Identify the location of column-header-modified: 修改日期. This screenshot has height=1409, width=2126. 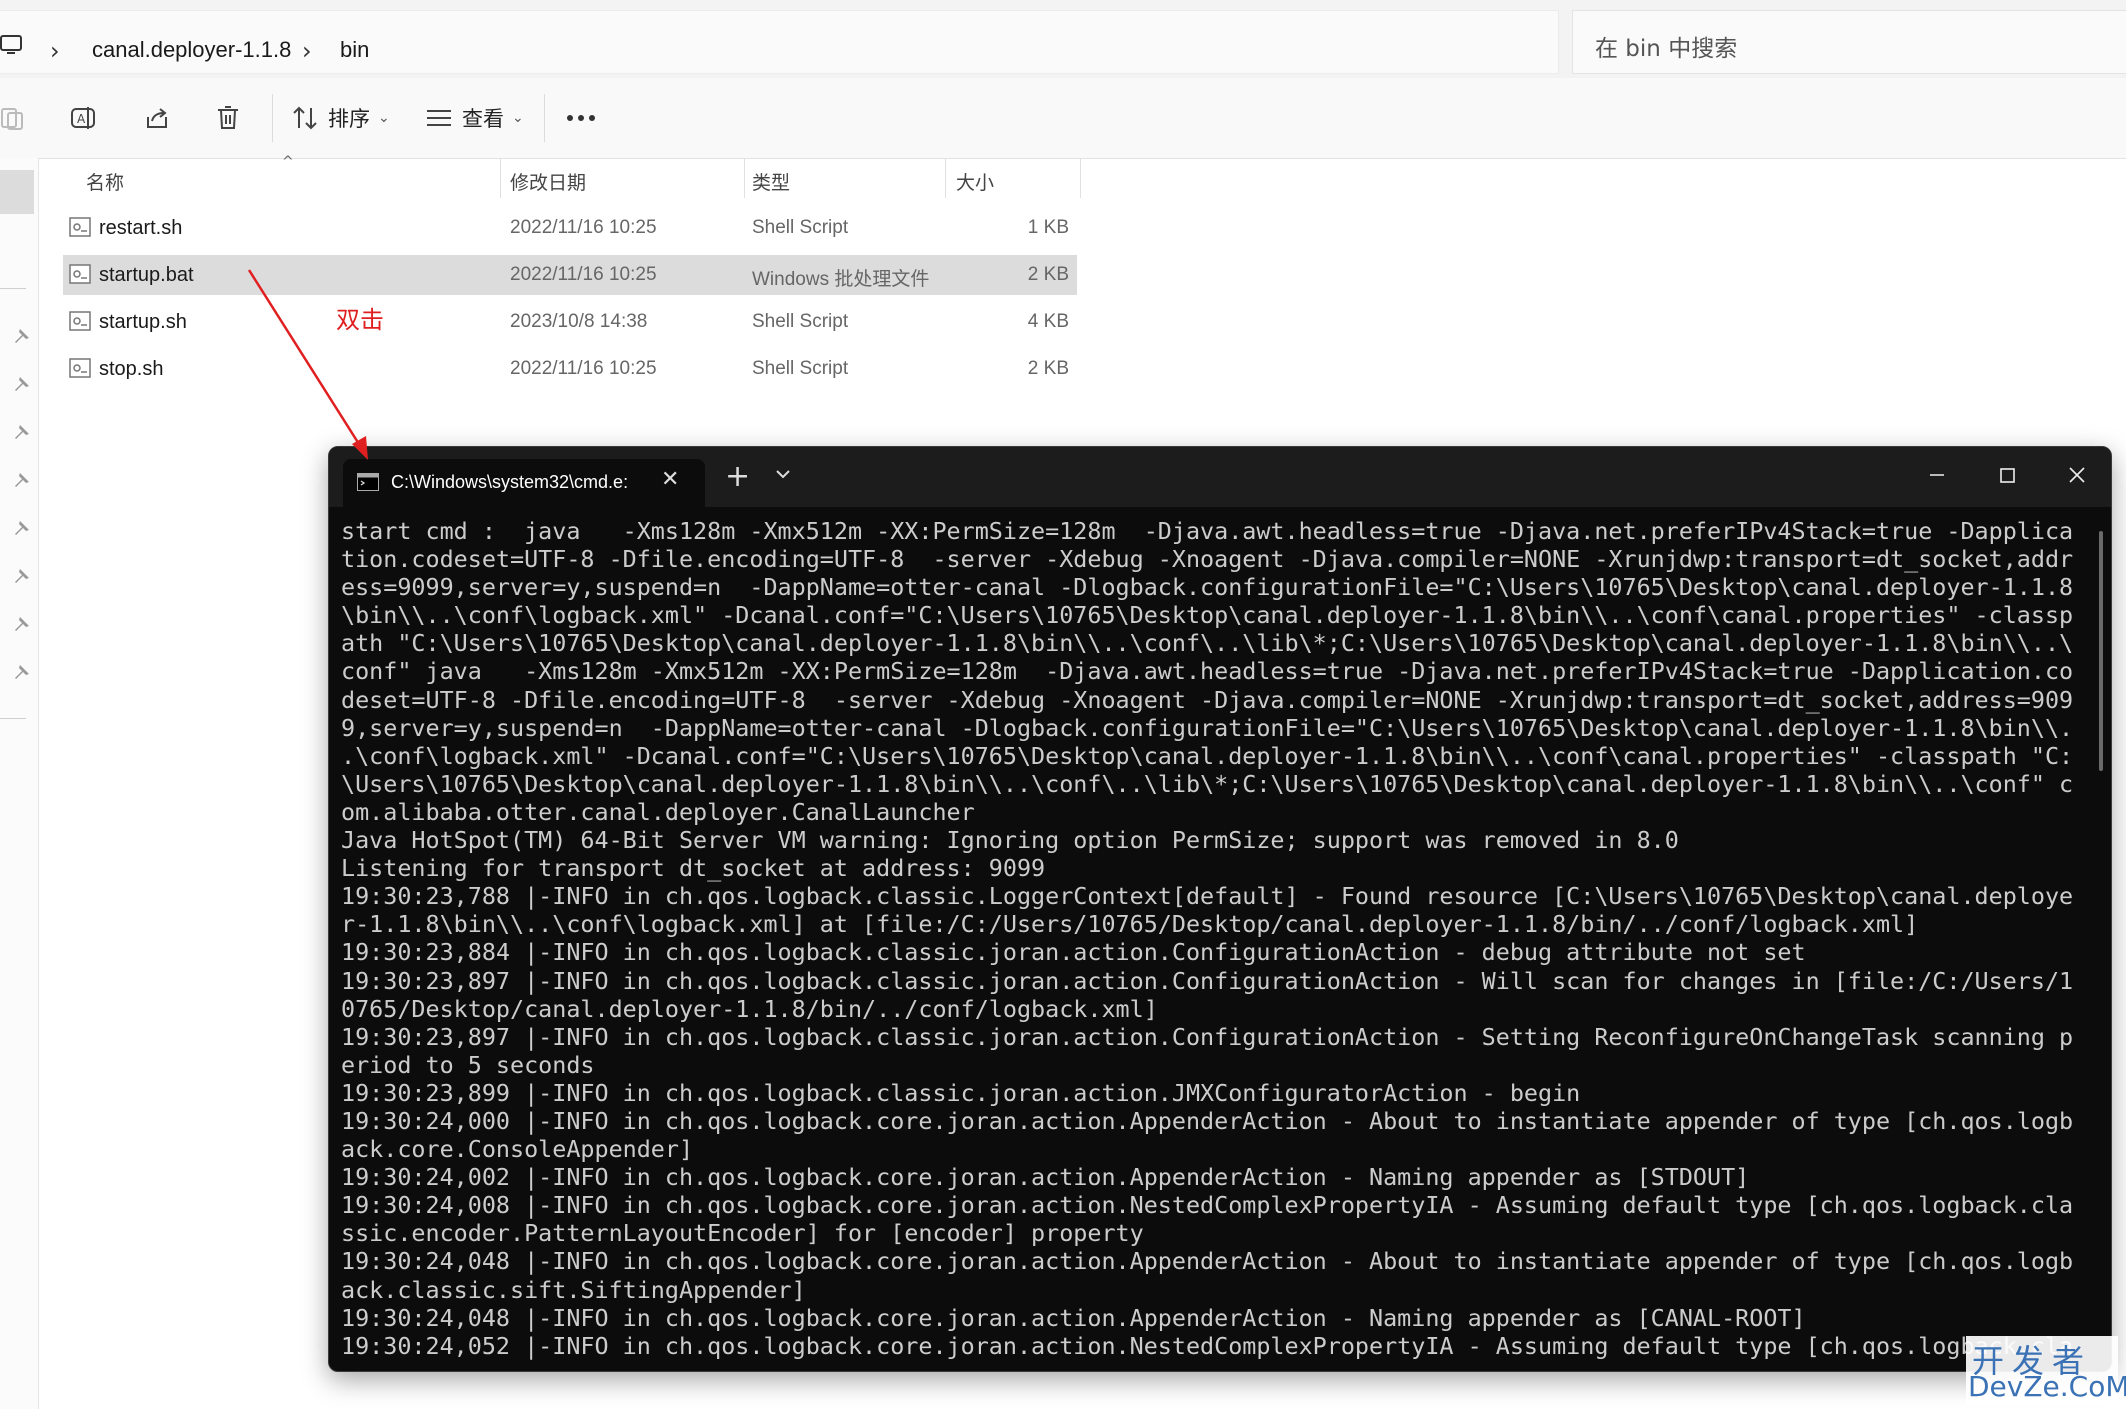
(625, 179).